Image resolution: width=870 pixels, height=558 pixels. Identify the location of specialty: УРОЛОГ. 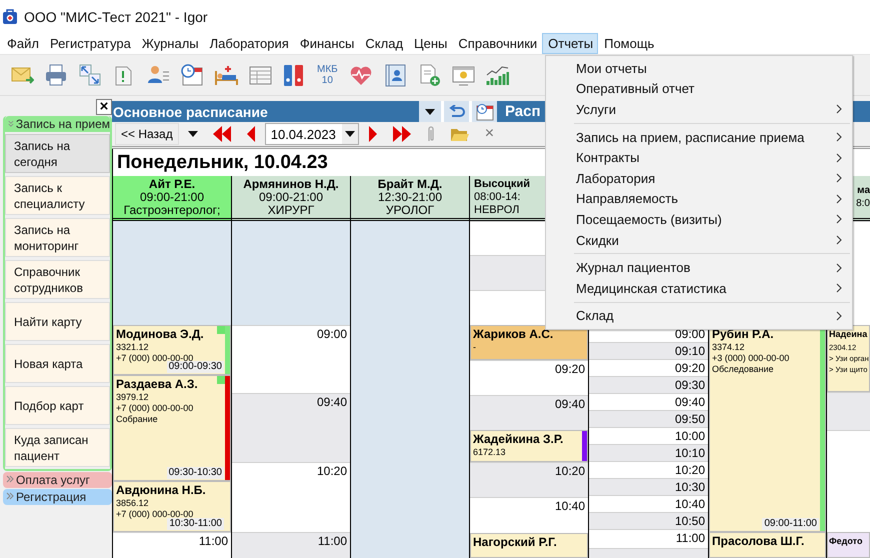
(410, 210).